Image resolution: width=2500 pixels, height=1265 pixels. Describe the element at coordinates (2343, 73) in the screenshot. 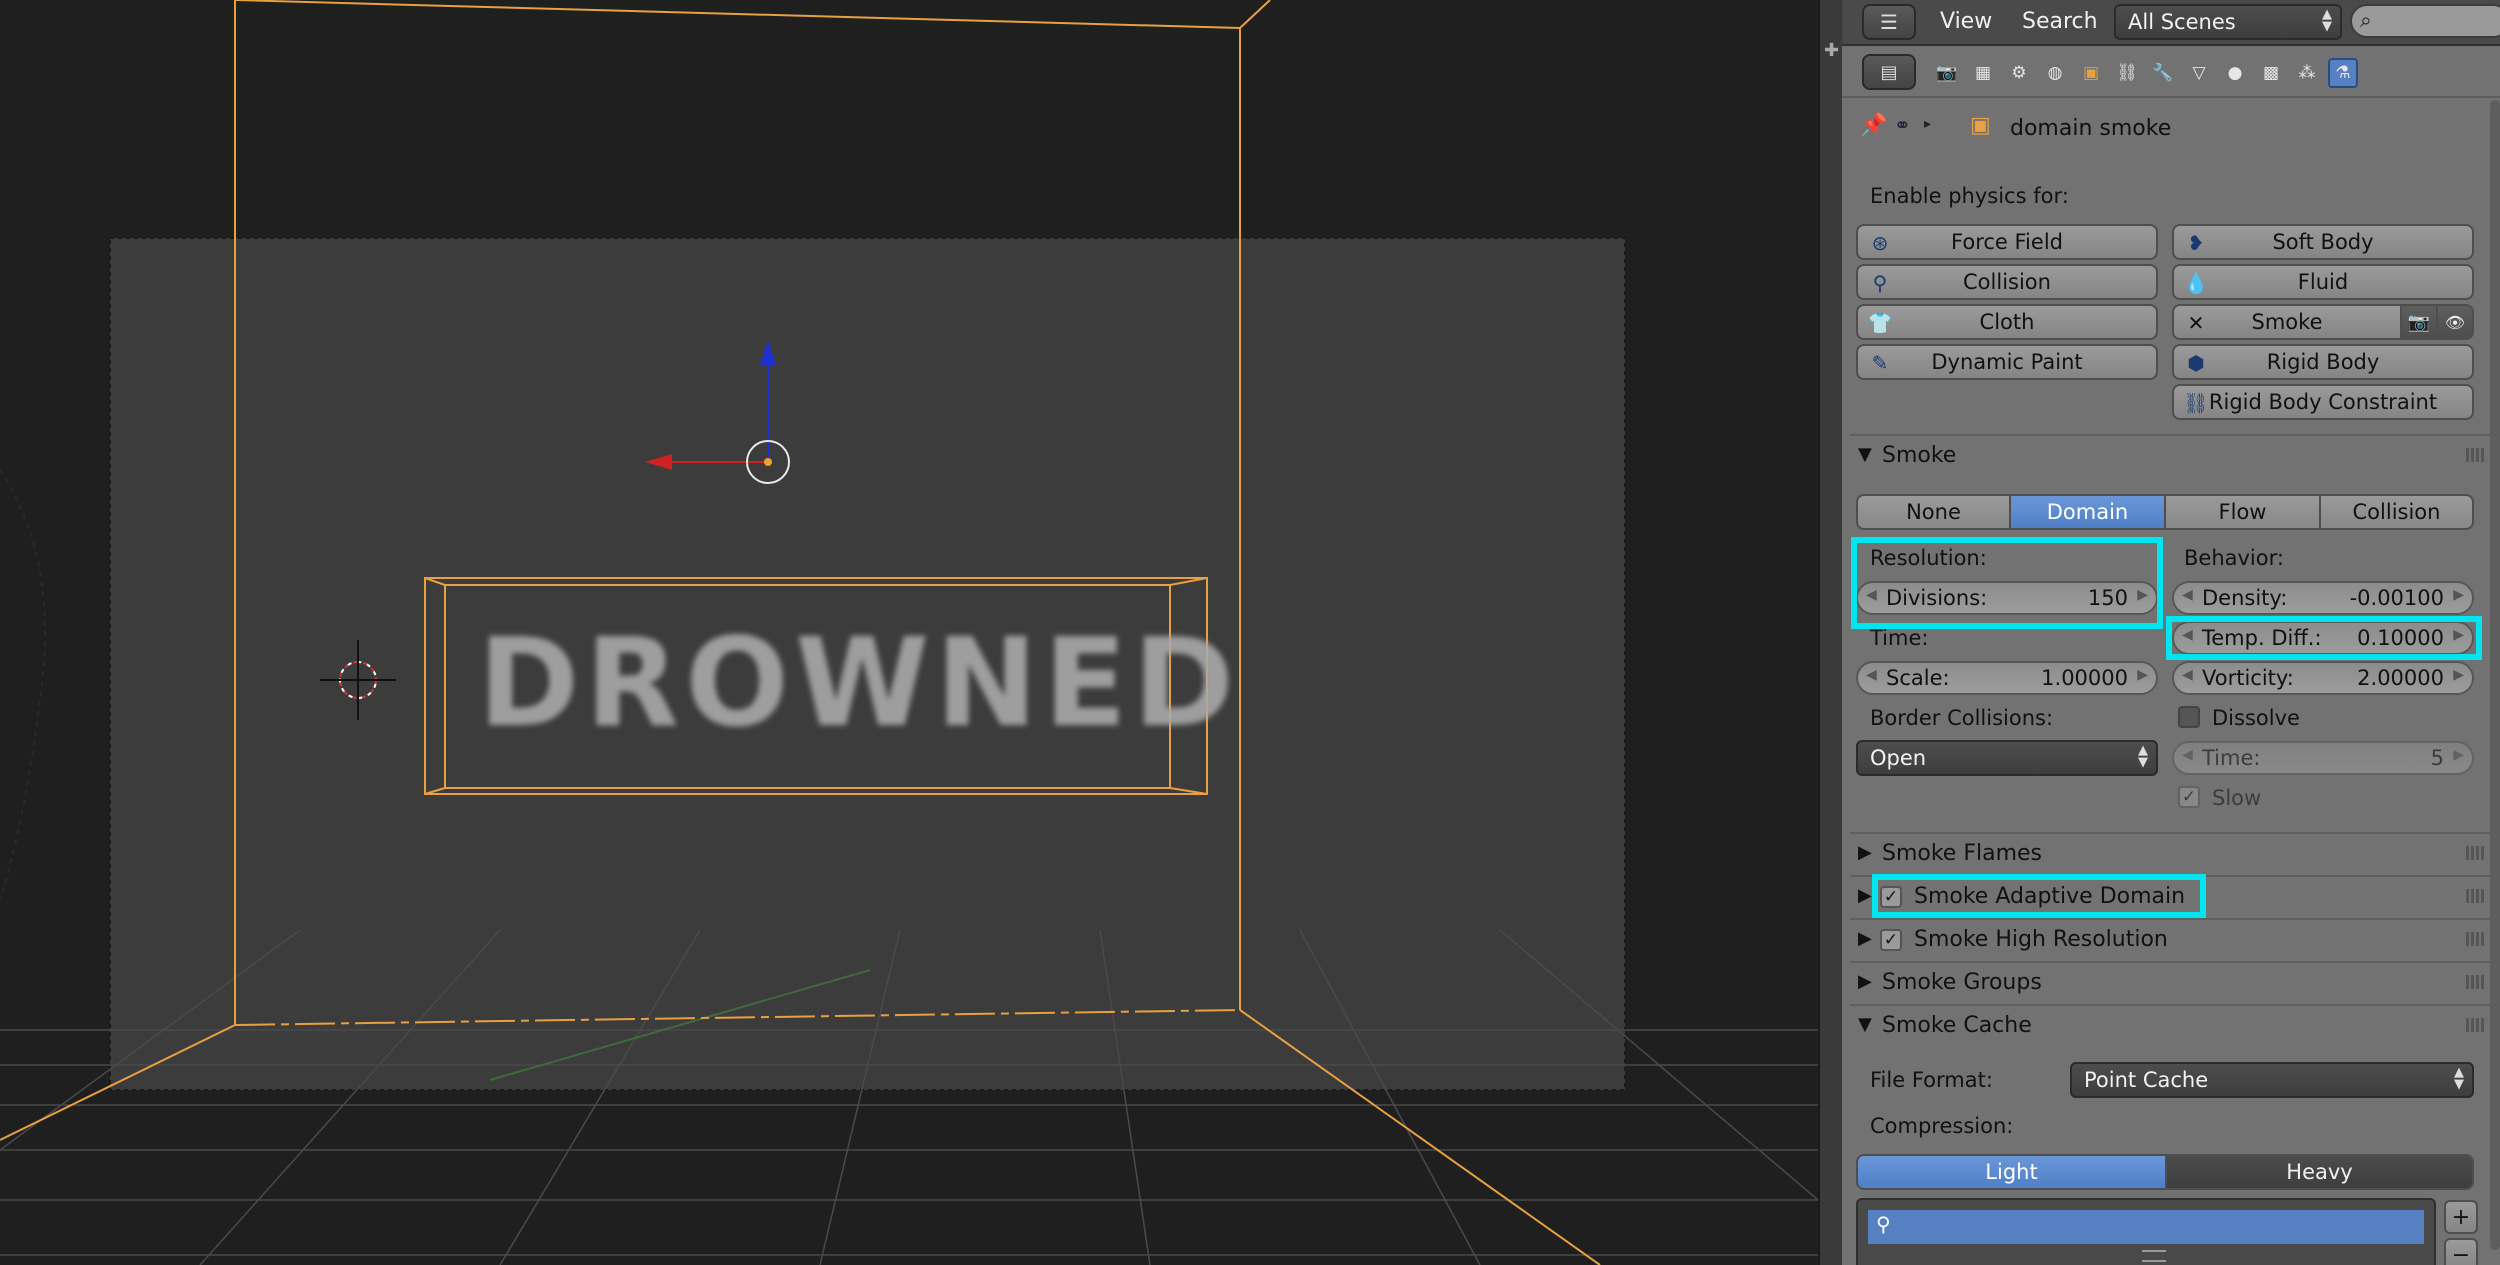

I see `physics-tab-icon: ⚗` at that location.